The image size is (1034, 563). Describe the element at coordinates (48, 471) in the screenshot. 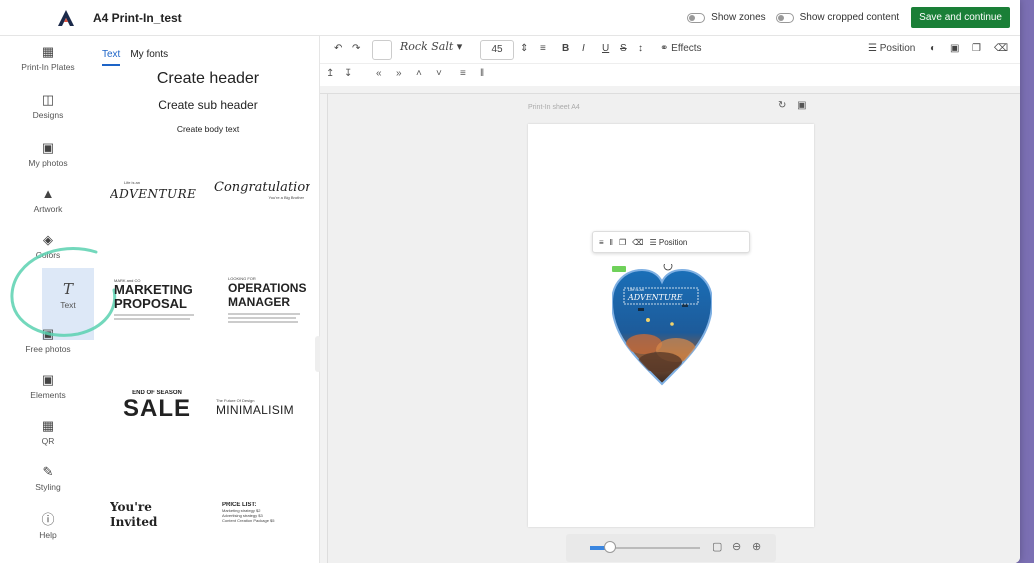

I see `styling-icon: ✎` at that location.